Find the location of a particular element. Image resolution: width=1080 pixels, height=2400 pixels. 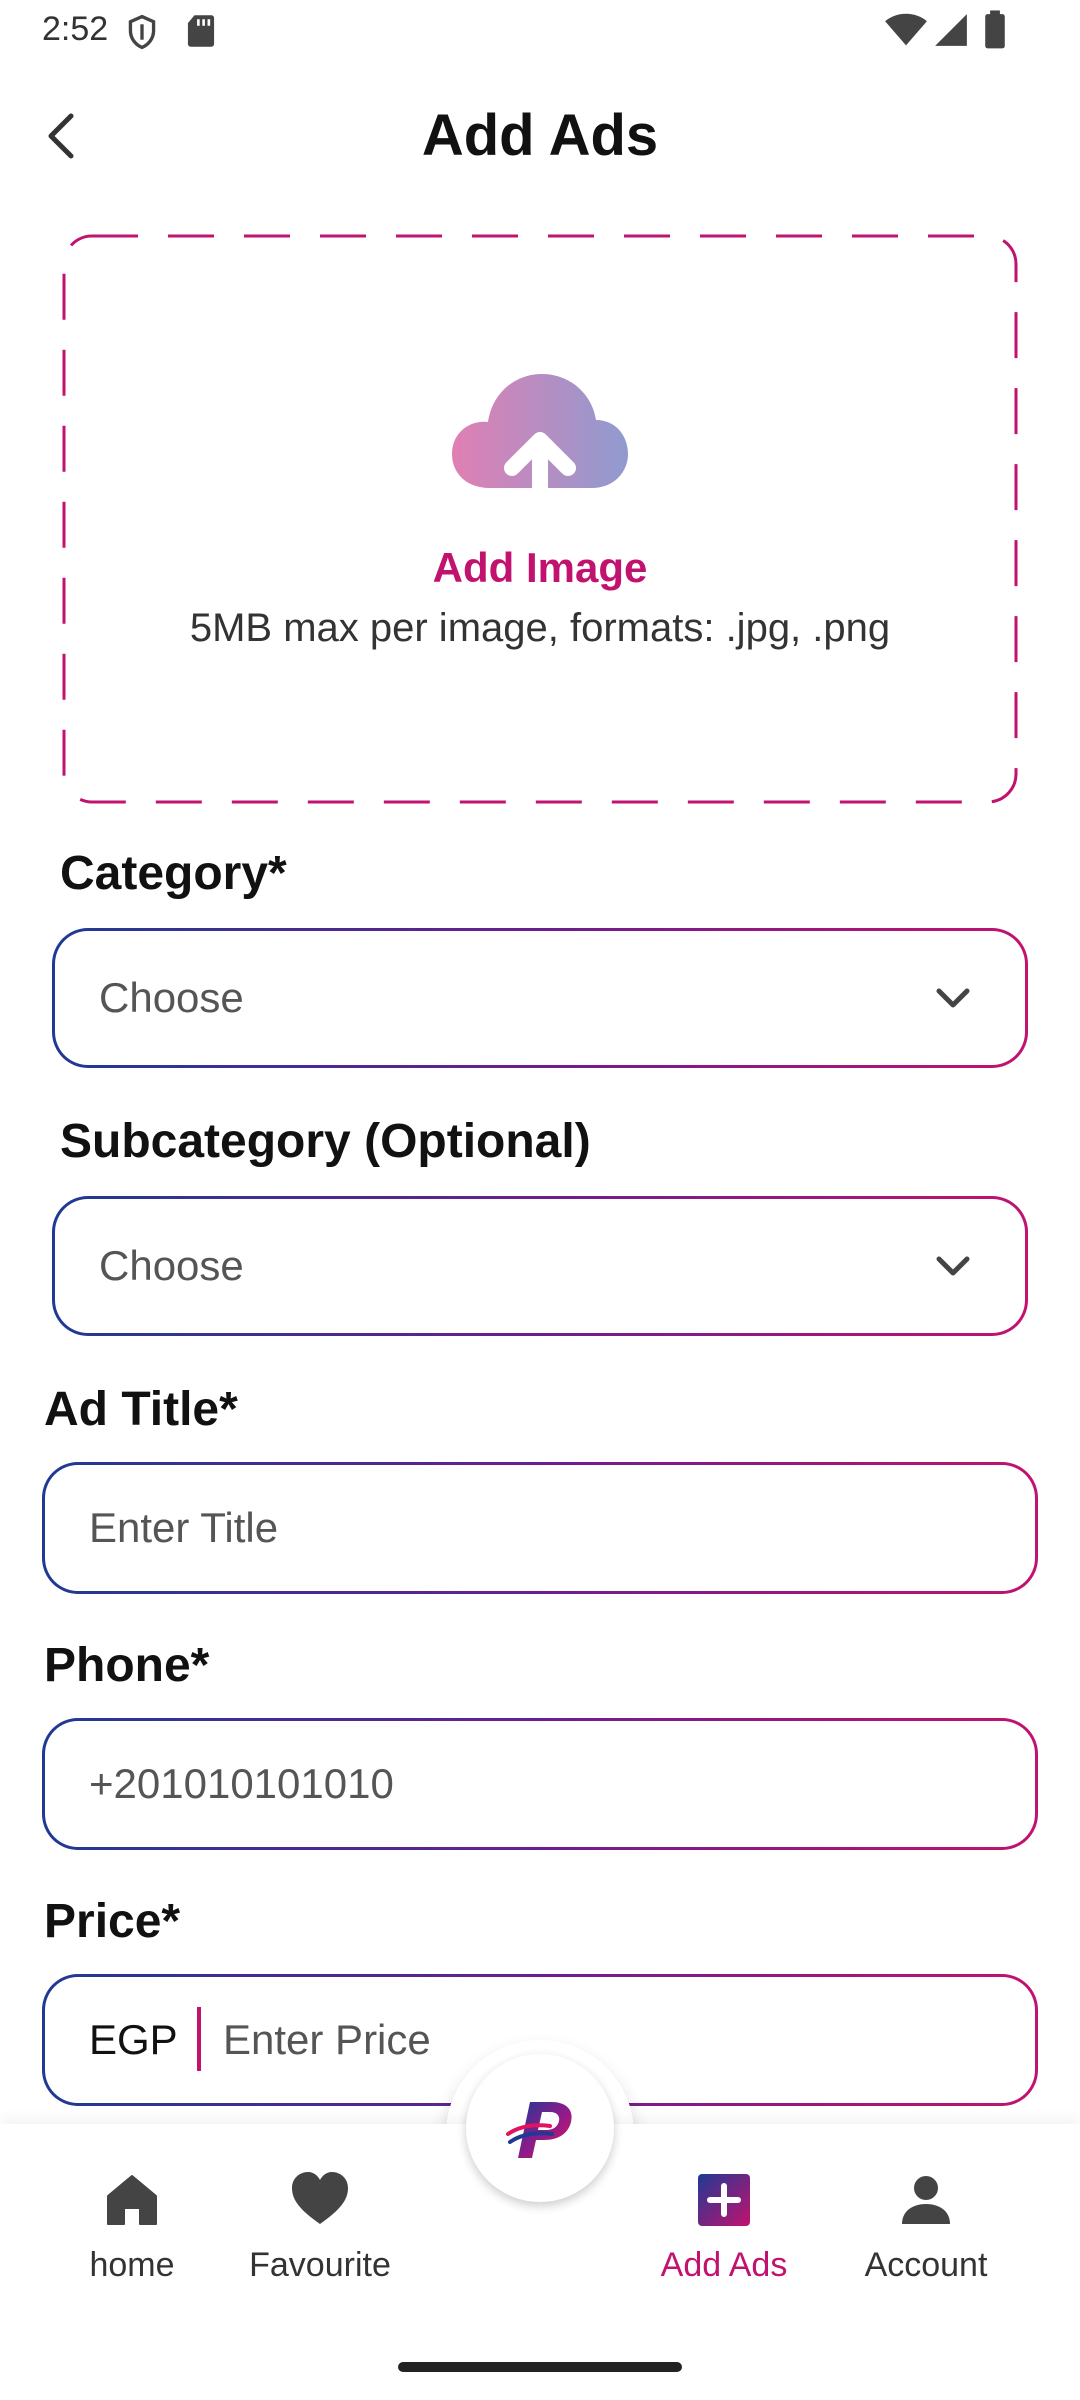

status-bar: 2:52 is located at coordinates (540, 32).